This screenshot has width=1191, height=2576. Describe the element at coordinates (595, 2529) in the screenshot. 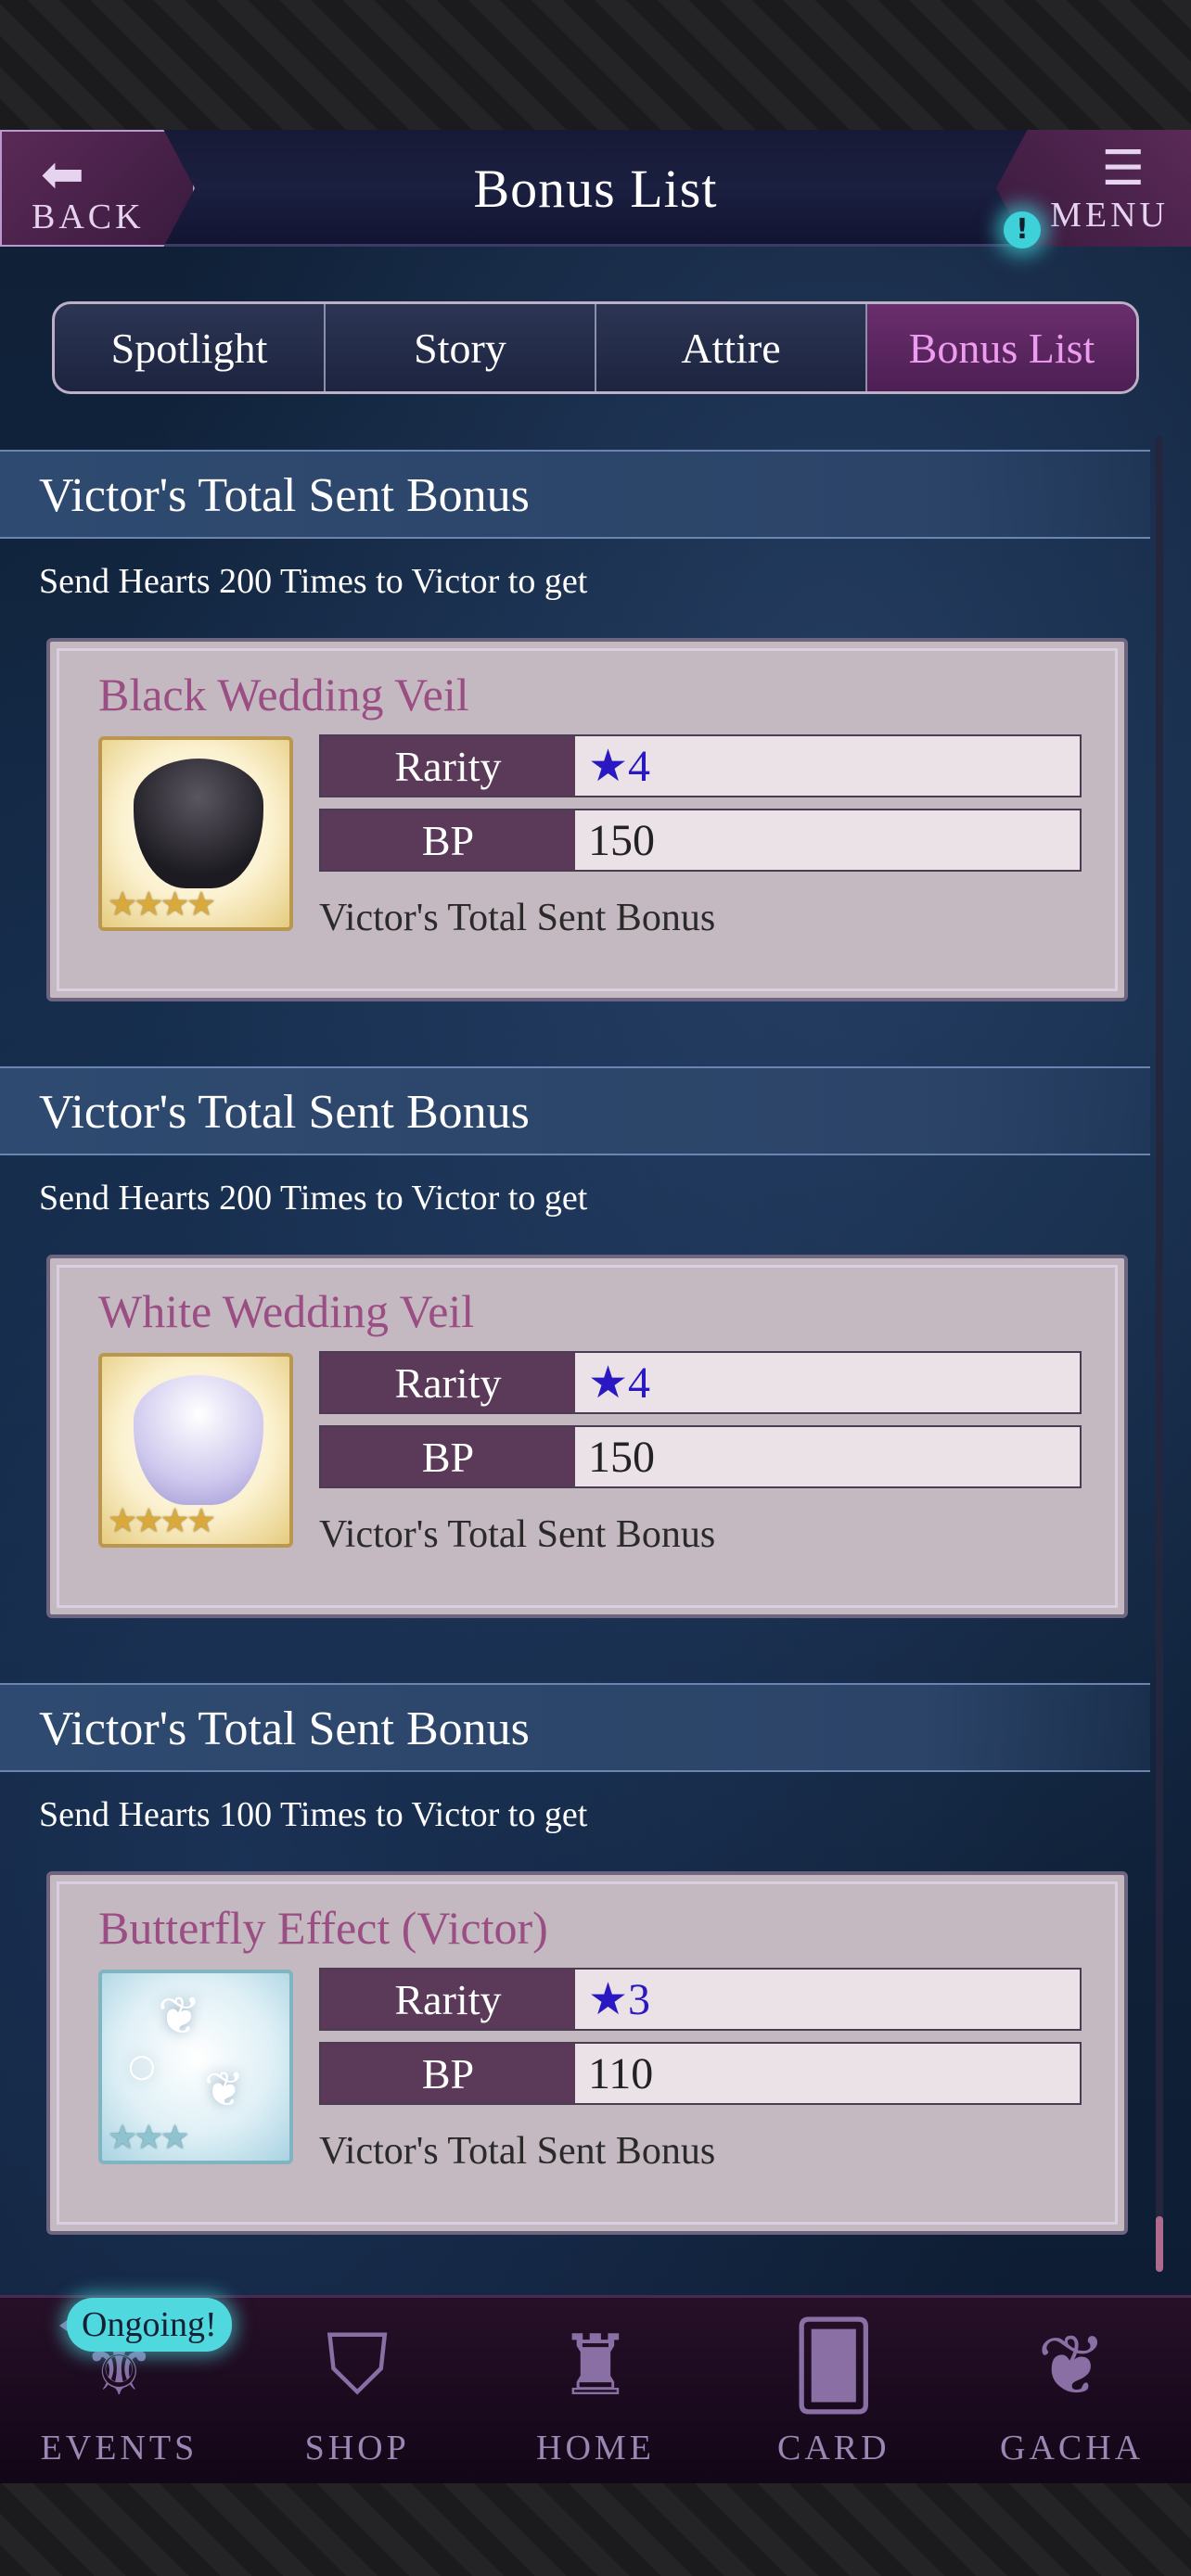

I see `home-indicator-area` at that location.